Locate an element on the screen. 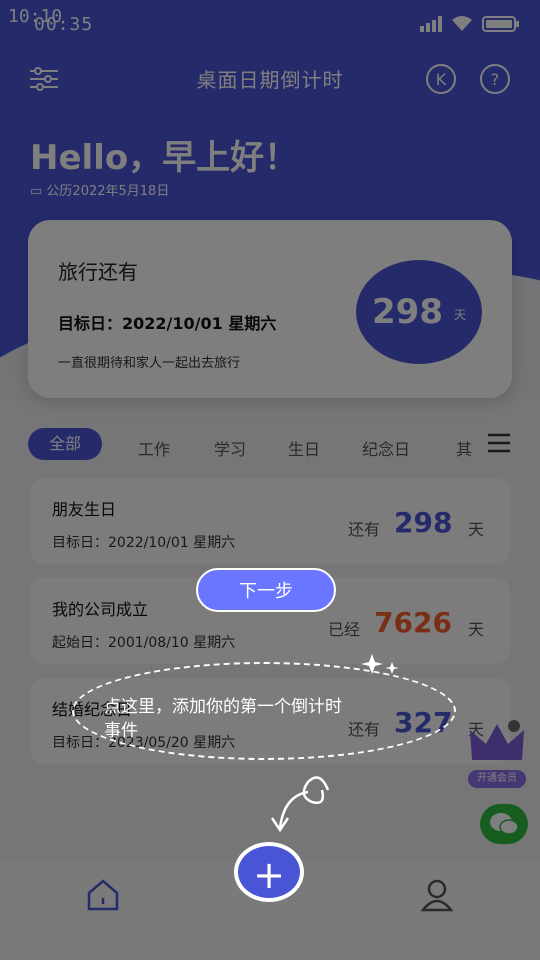 The image size is (540, 960). arrow-icon is located at coordinates (303, 806).